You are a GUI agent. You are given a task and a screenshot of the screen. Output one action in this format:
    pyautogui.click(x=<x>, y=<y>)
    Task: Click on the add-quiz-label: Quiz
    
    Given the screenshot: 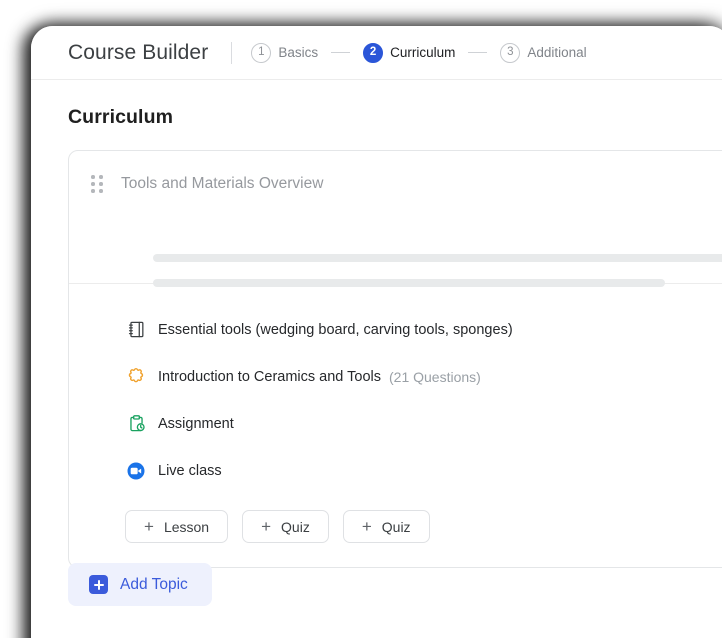 What is the action you would take?
    pyautogui.click(x=295, y=526)
    